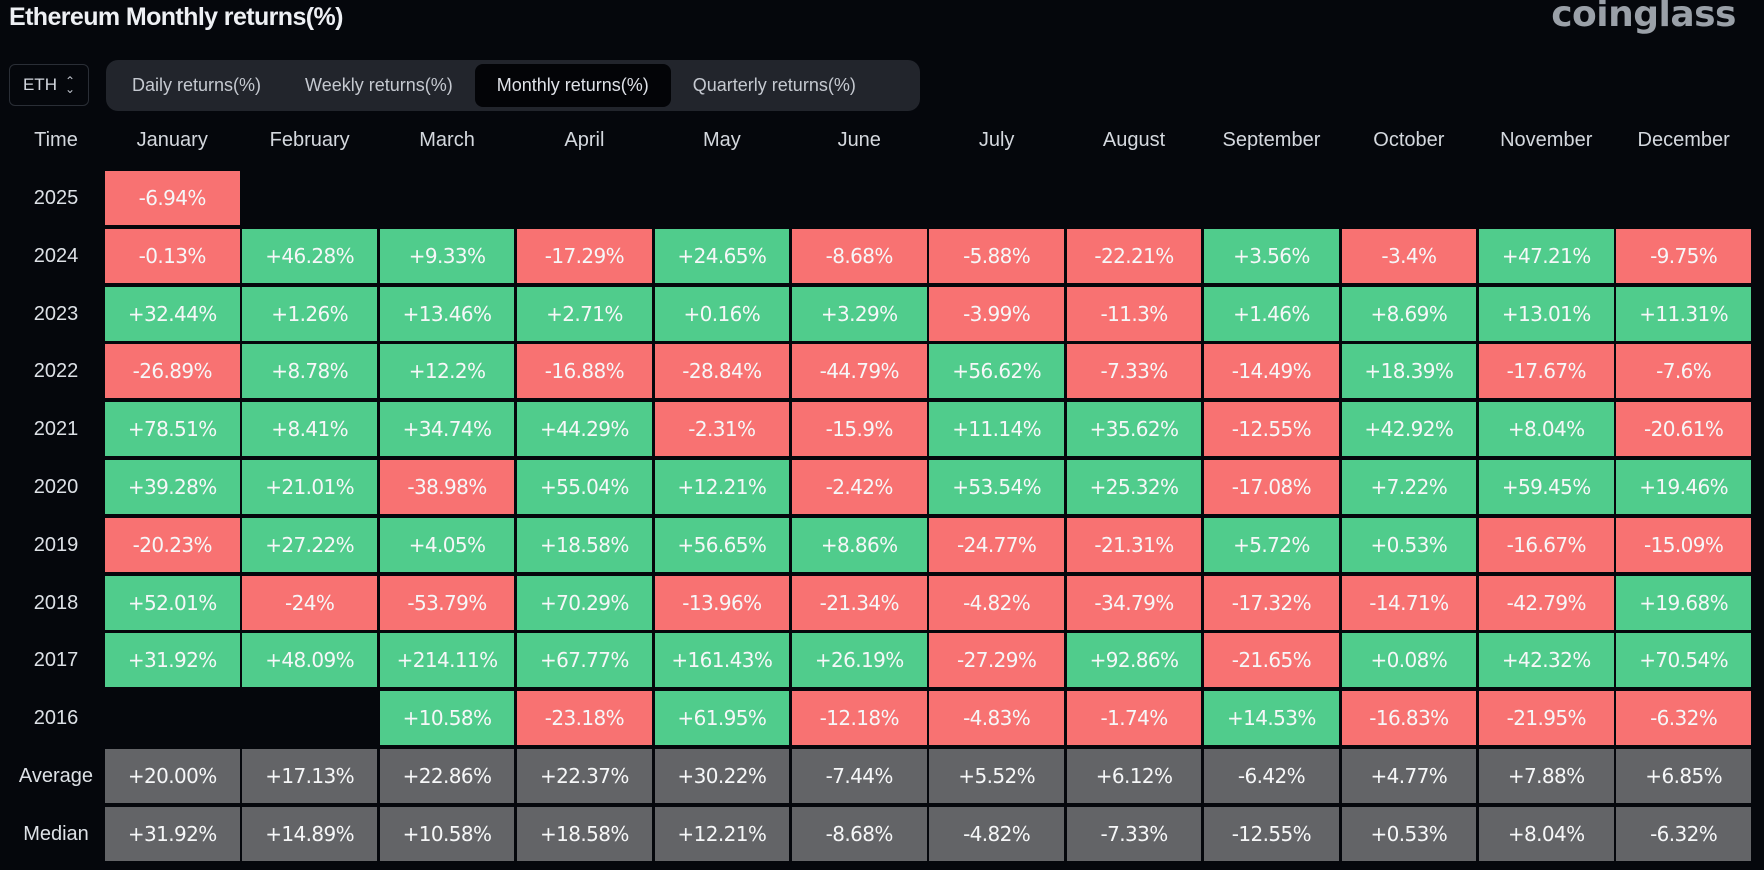 The image size is (1764, 870). Describe the element at coordinates (584, 660) in the screenshot. I see `return-cell: +67.77%` at that location.